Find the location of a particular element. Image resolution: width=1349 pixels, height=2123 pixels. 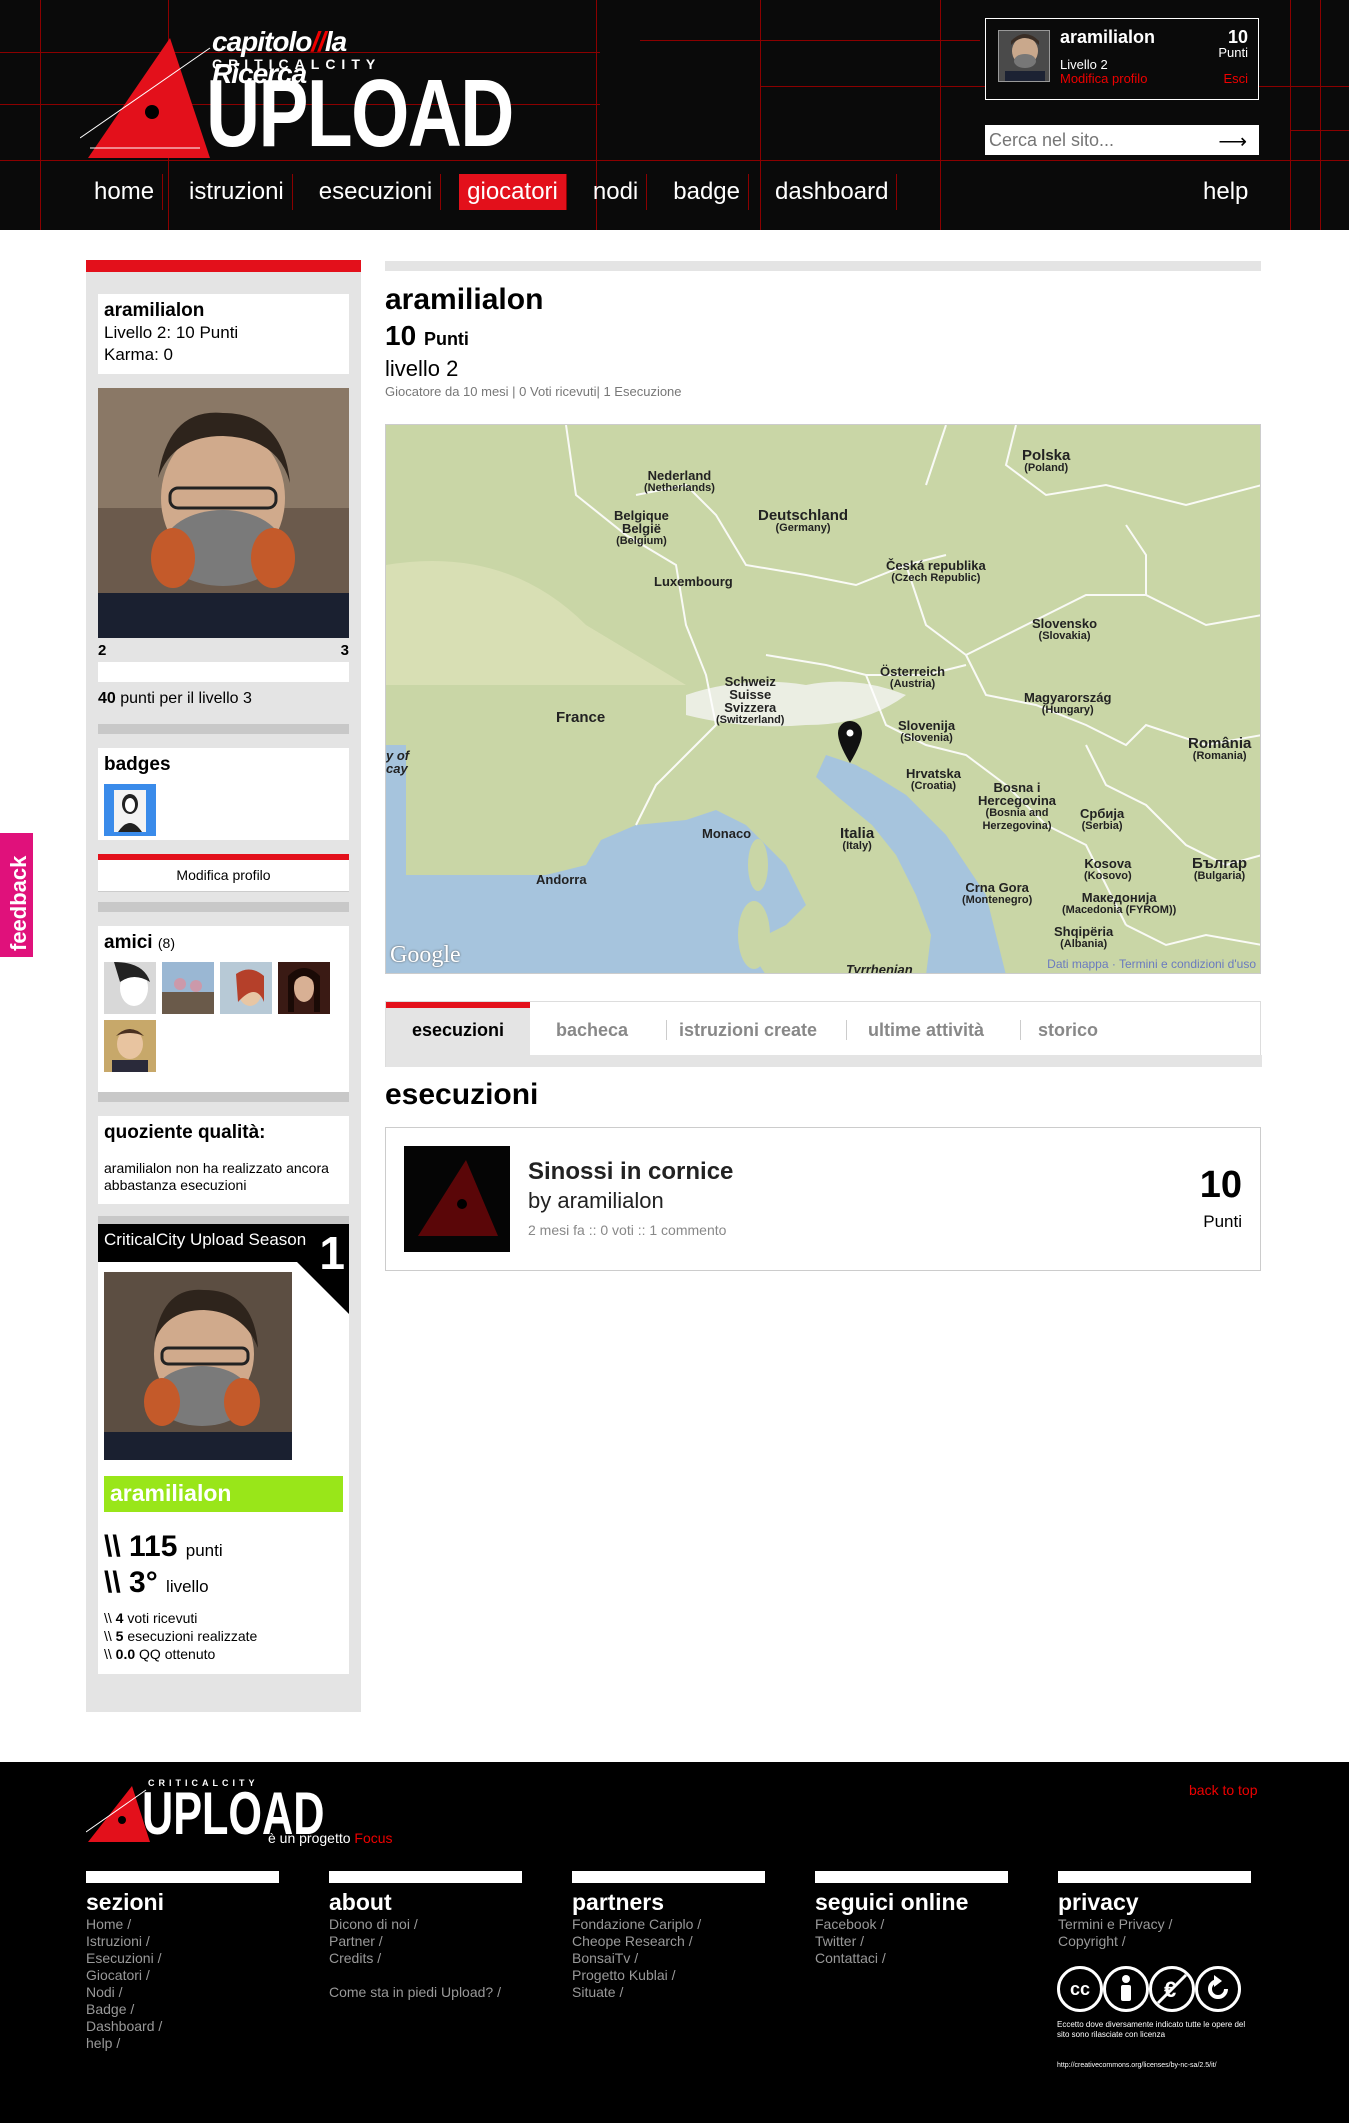

friends-box: amici (8) is located at coordinates (223, 1010).